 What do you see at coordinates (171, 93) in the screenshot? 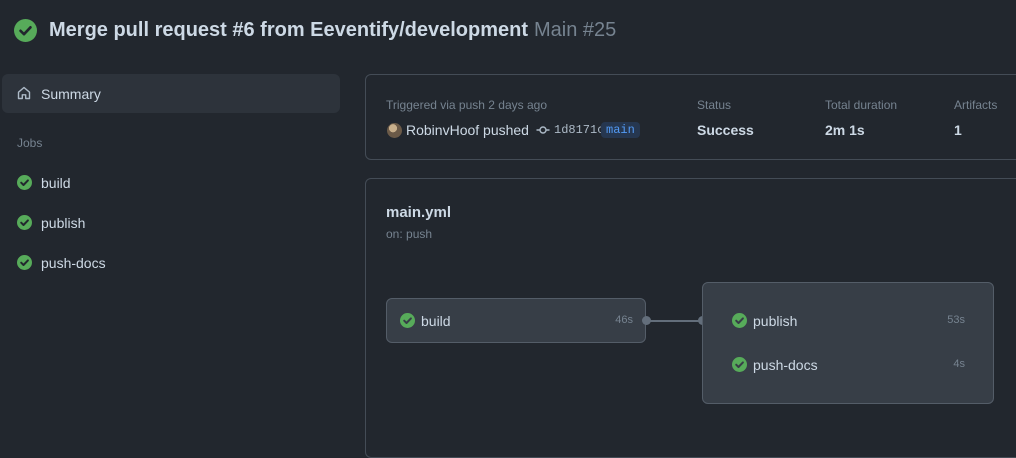
I see `sidebar-item-summary: Summary` at bounding box center [171, 93].